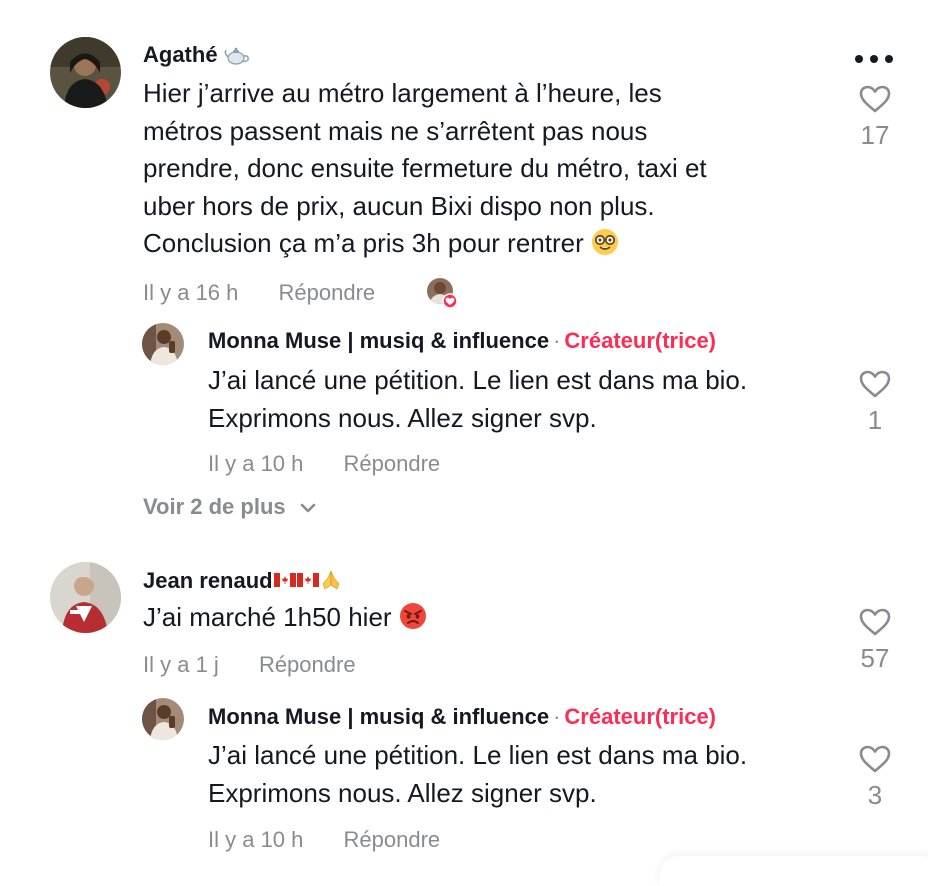  I want to click on view-more-replies-button: Voir 2 de plus, so click(230, 507).